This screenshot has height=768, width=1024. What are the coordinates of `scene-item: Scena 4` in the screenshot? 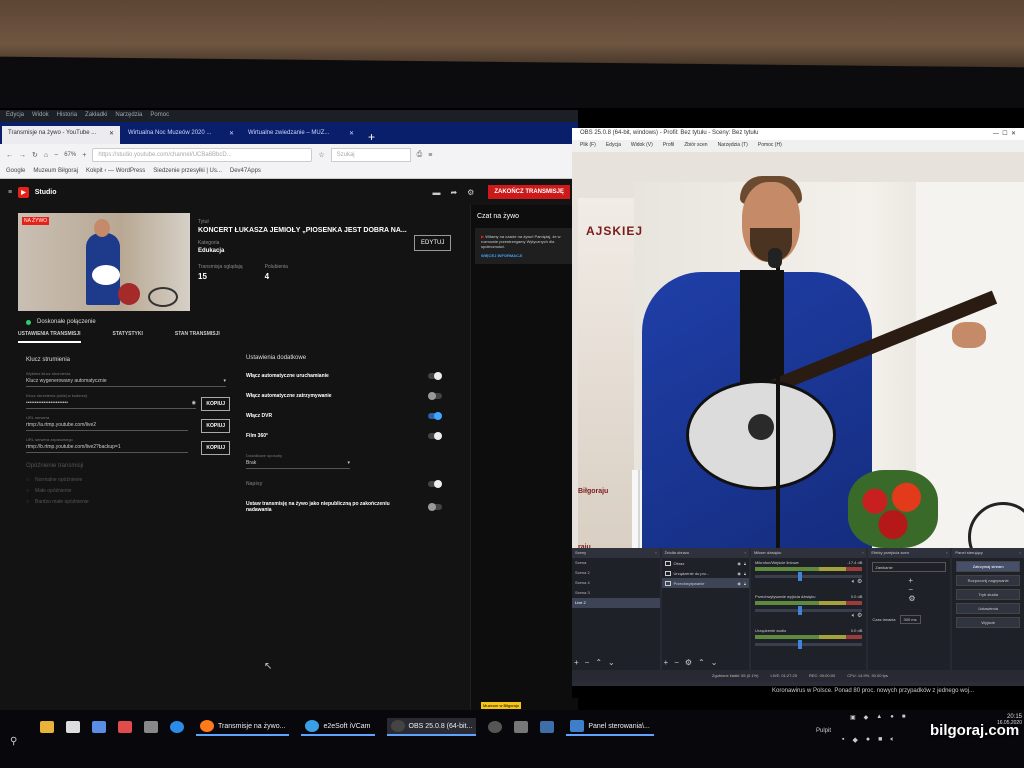 It's located at (616, 583).